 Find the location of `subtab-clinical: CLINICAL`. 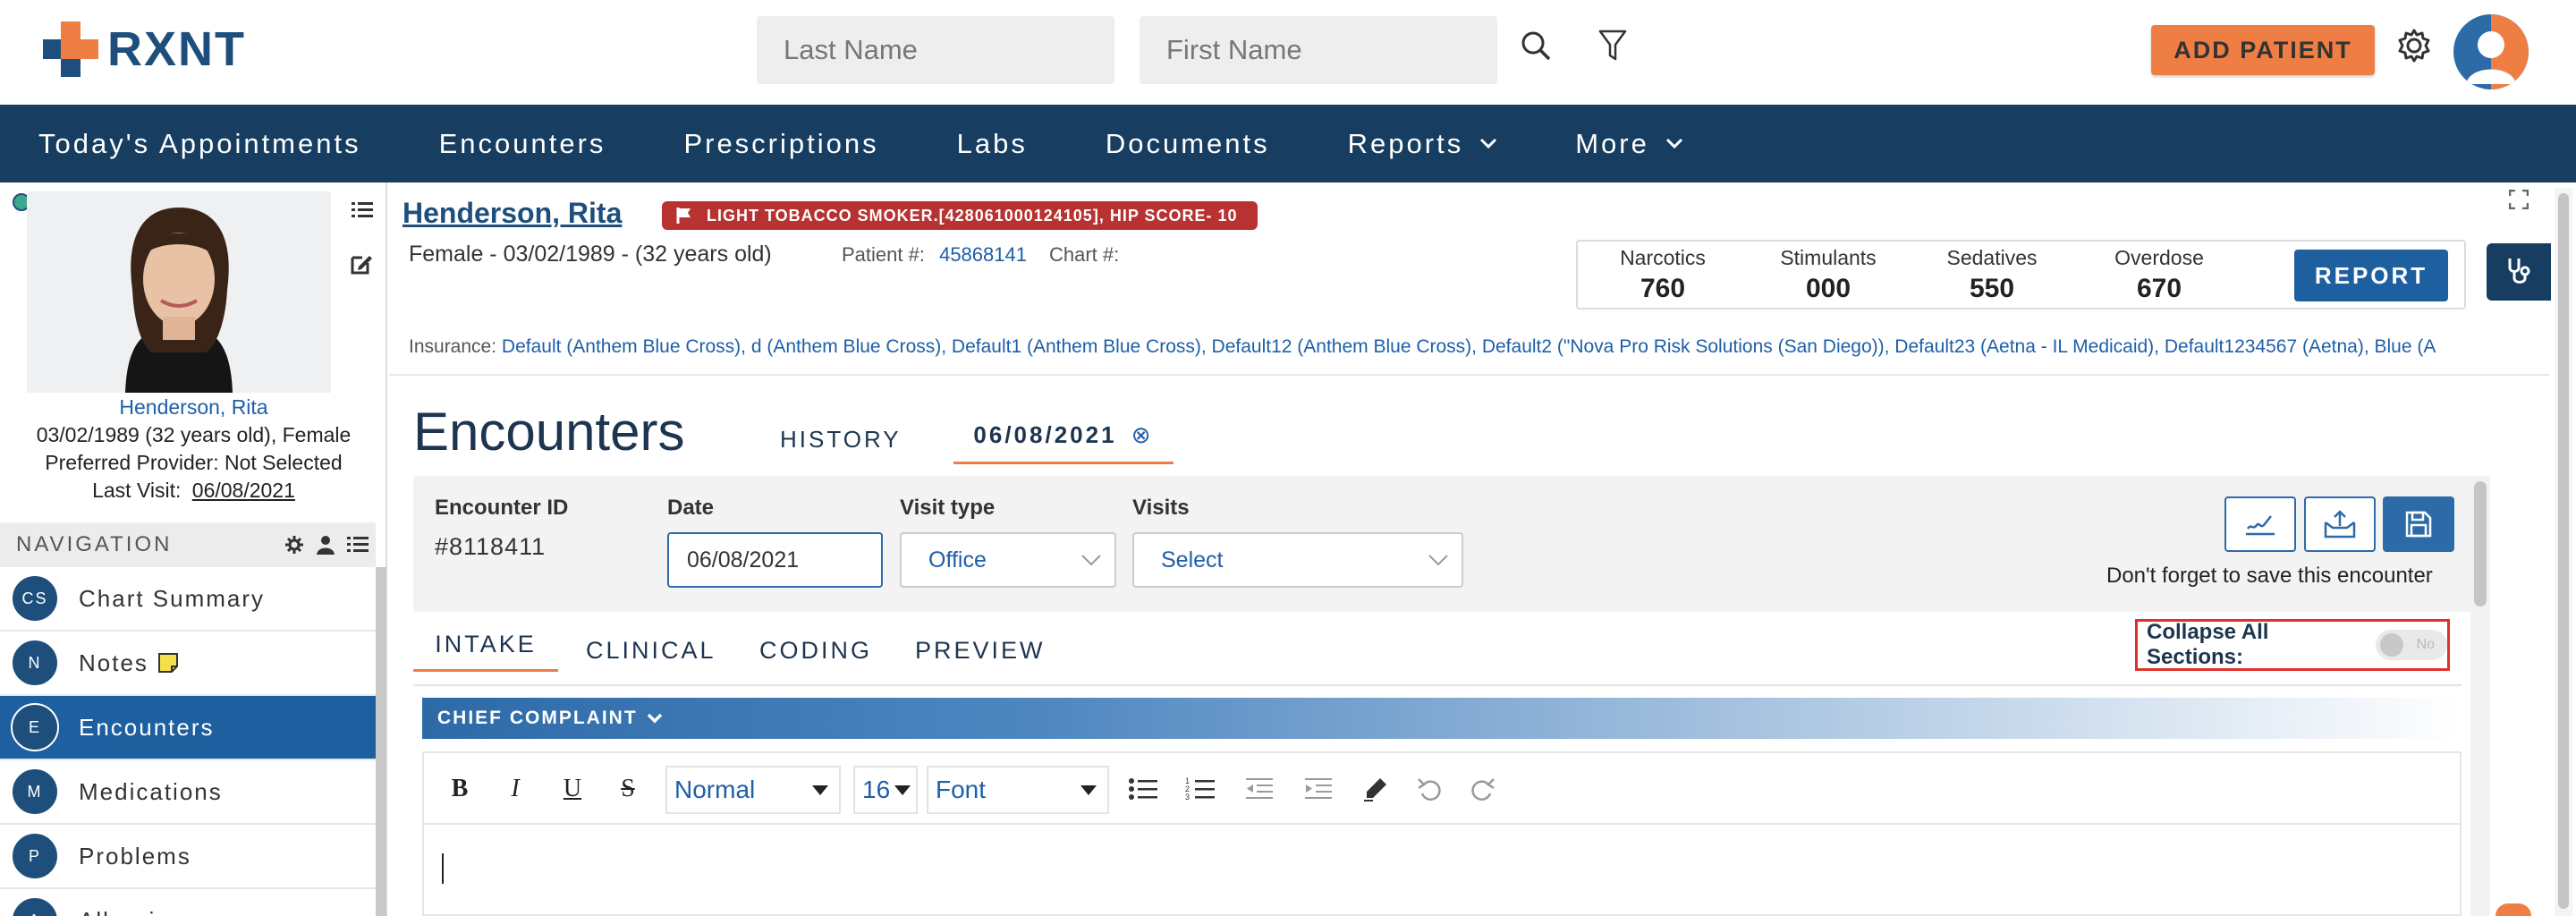

subtab-clinical: CLINICAL is located at coordinates (651, 651).